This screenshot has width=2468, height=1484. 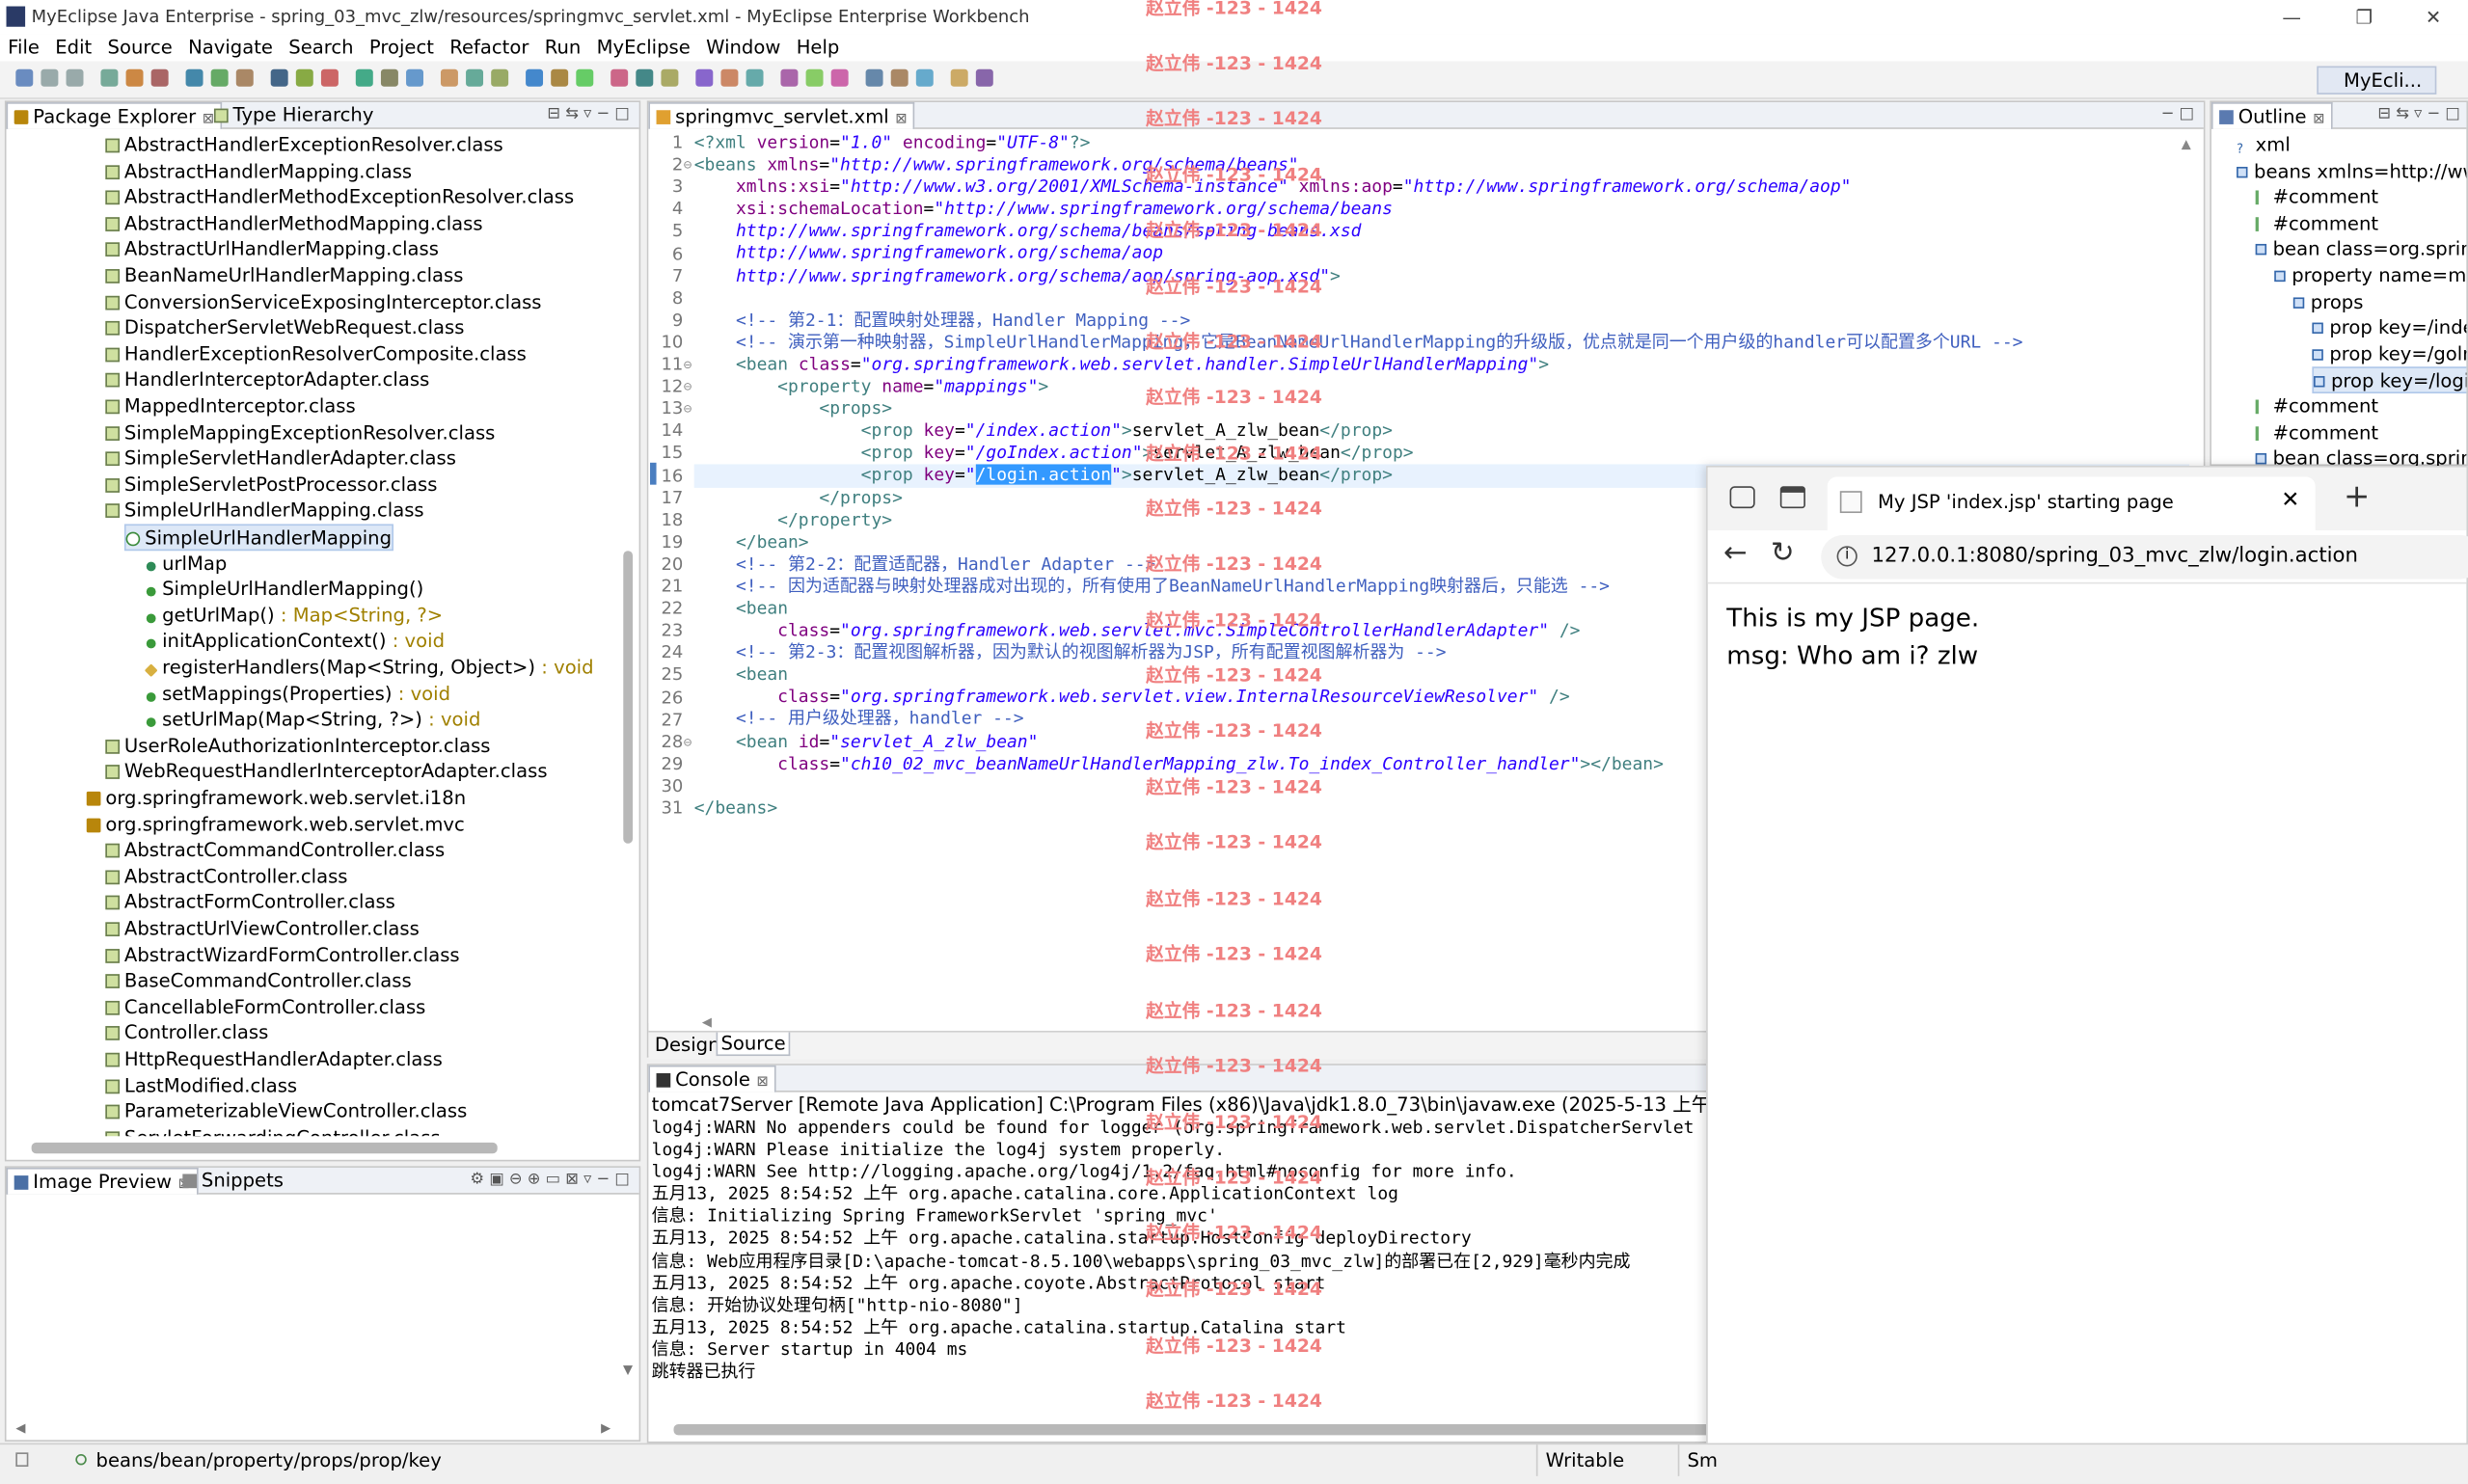 I want to click on tree-item: urlMap, so click(x=185, y=564).